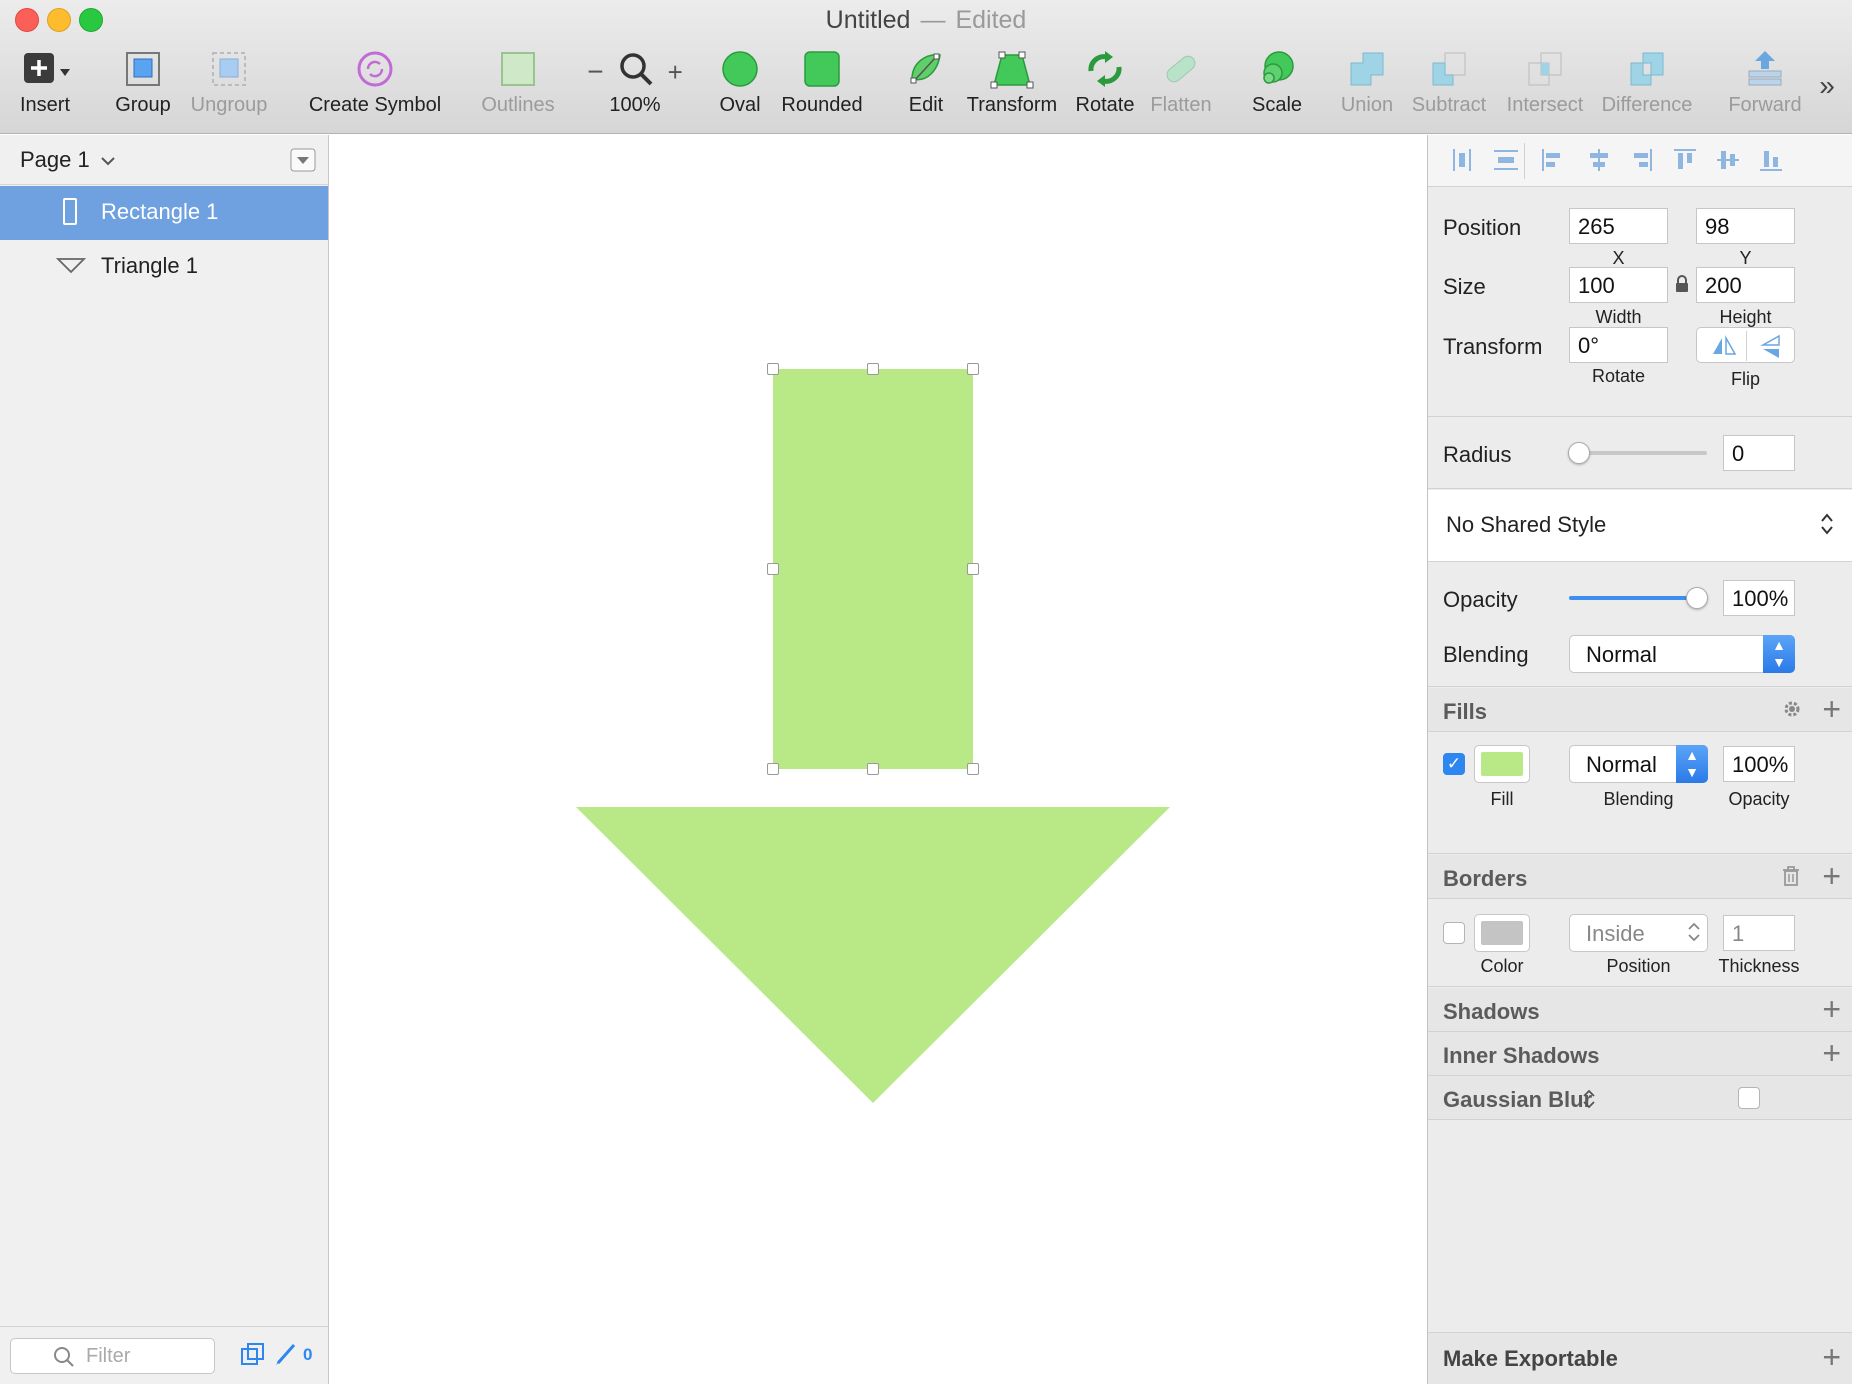 The image size is (1852, 1384). Describe the element at coordinates (1367, 82) in the screenshot. I see `union-button: Union` at that location.